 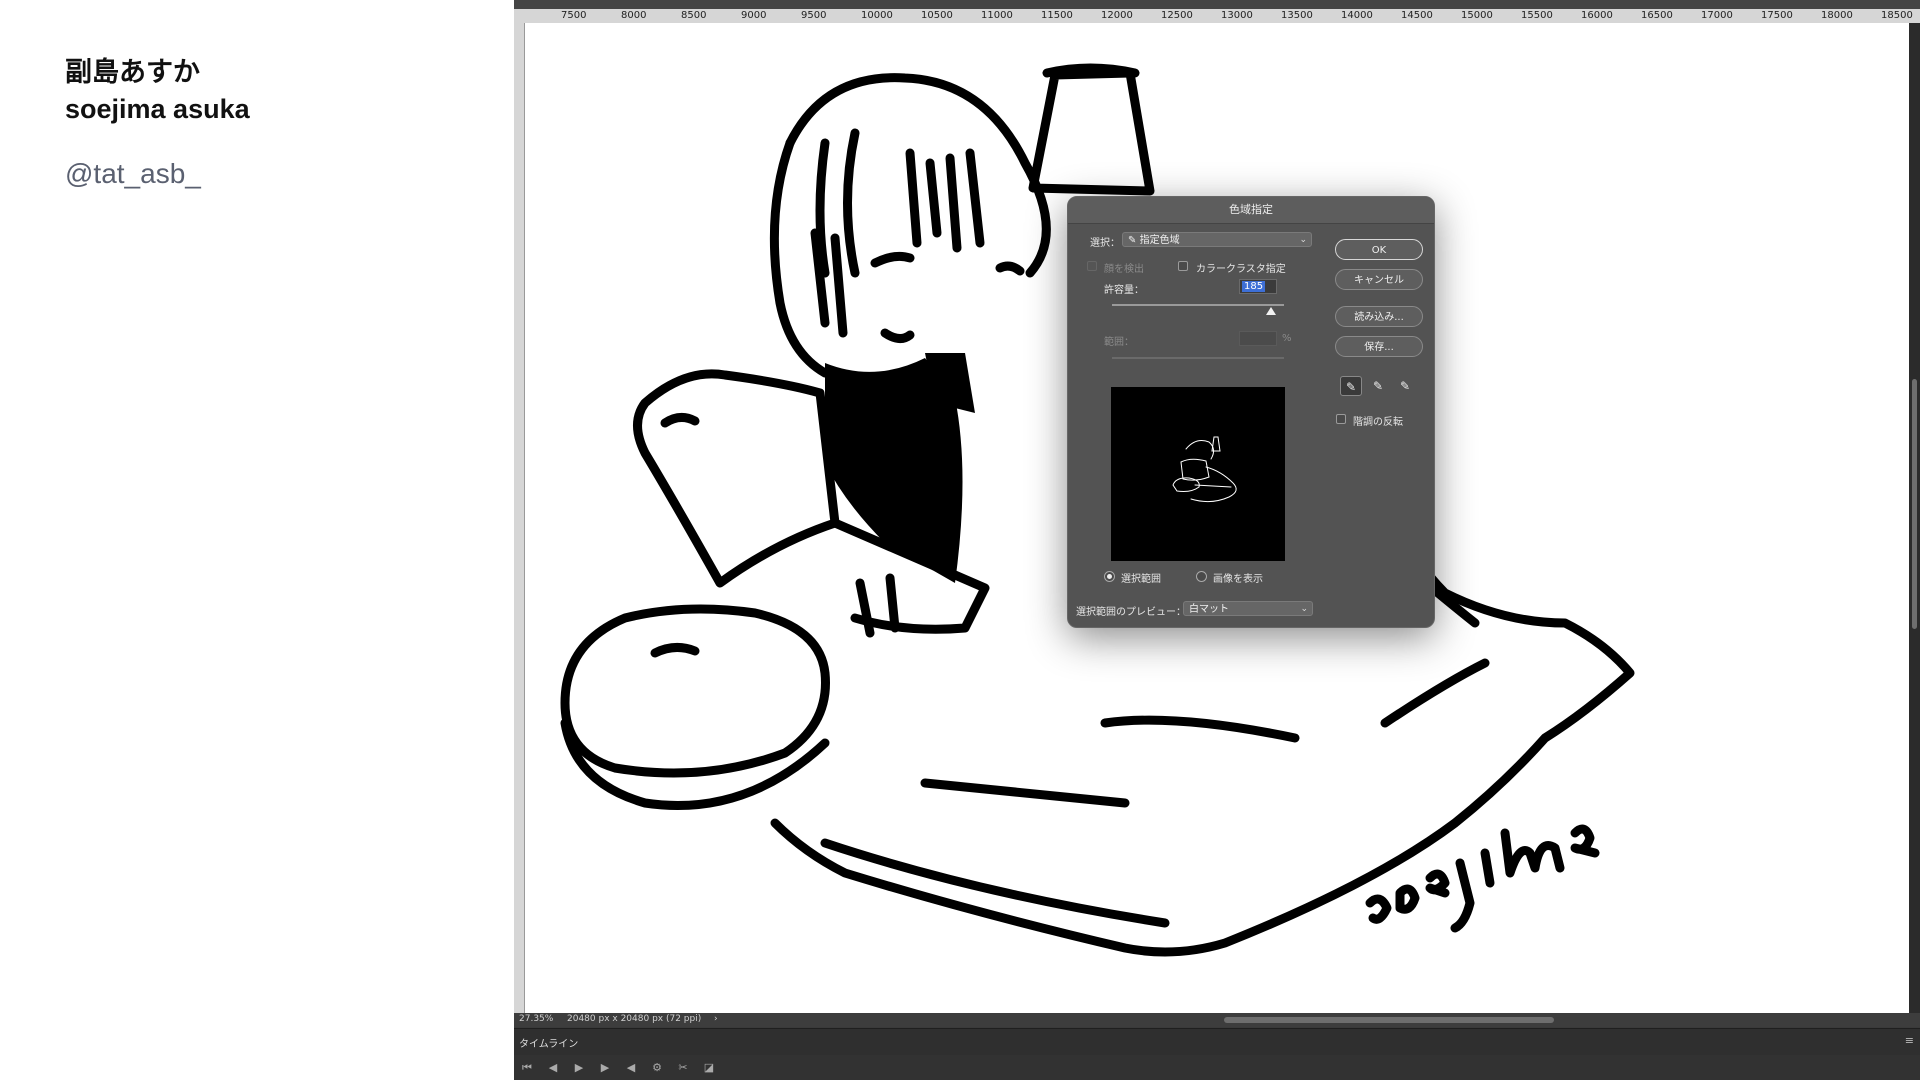 I want to click on ruler-label: 13000, so click(x=1237, y=15).